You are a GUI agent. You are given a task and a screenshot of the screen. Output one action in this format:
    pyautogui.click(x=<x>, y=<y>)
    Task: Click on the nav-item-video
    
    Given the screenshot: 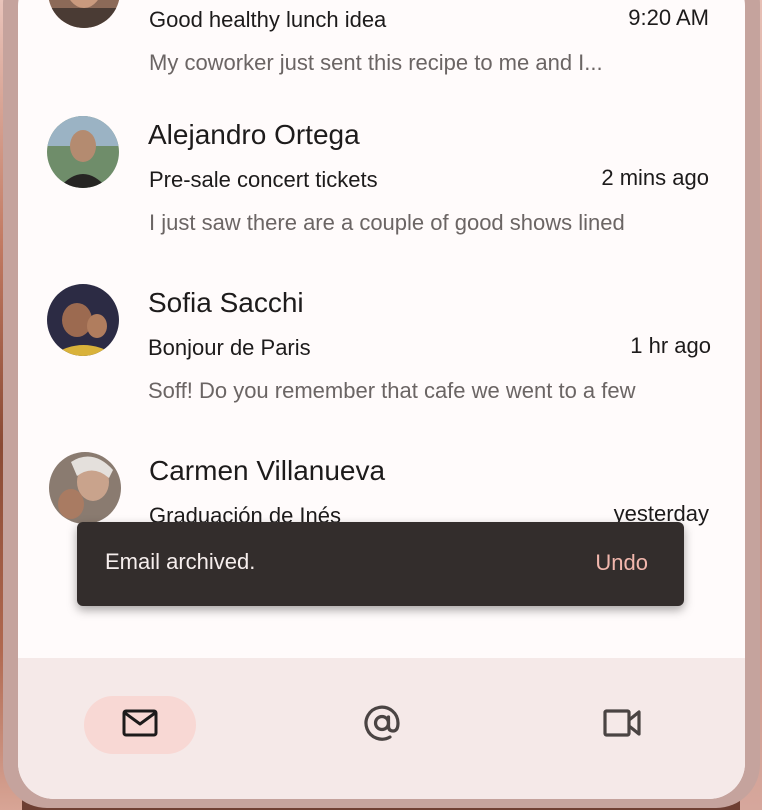 What is the action you would take?
    pyautogui.click(x=622, y=725)
    